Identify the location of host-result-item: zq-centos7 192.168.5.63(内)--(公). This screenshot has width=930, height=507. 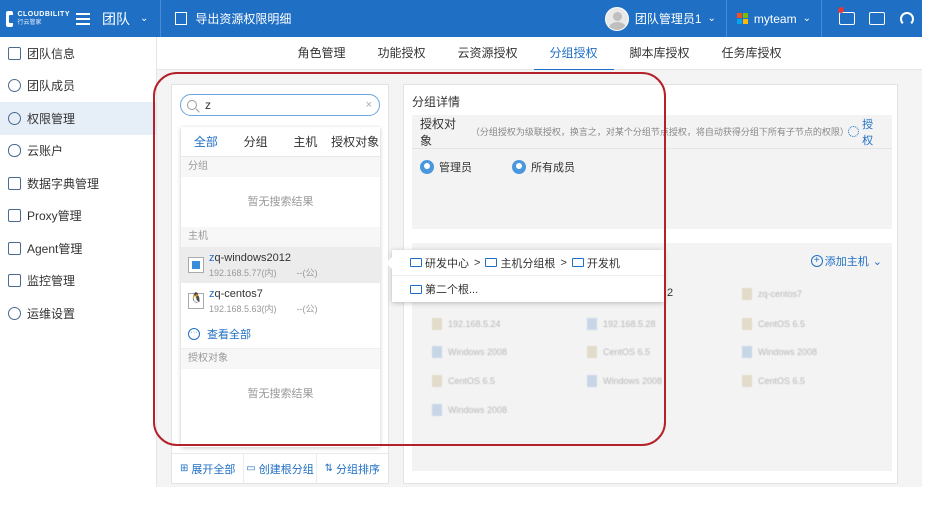
(280, 301).